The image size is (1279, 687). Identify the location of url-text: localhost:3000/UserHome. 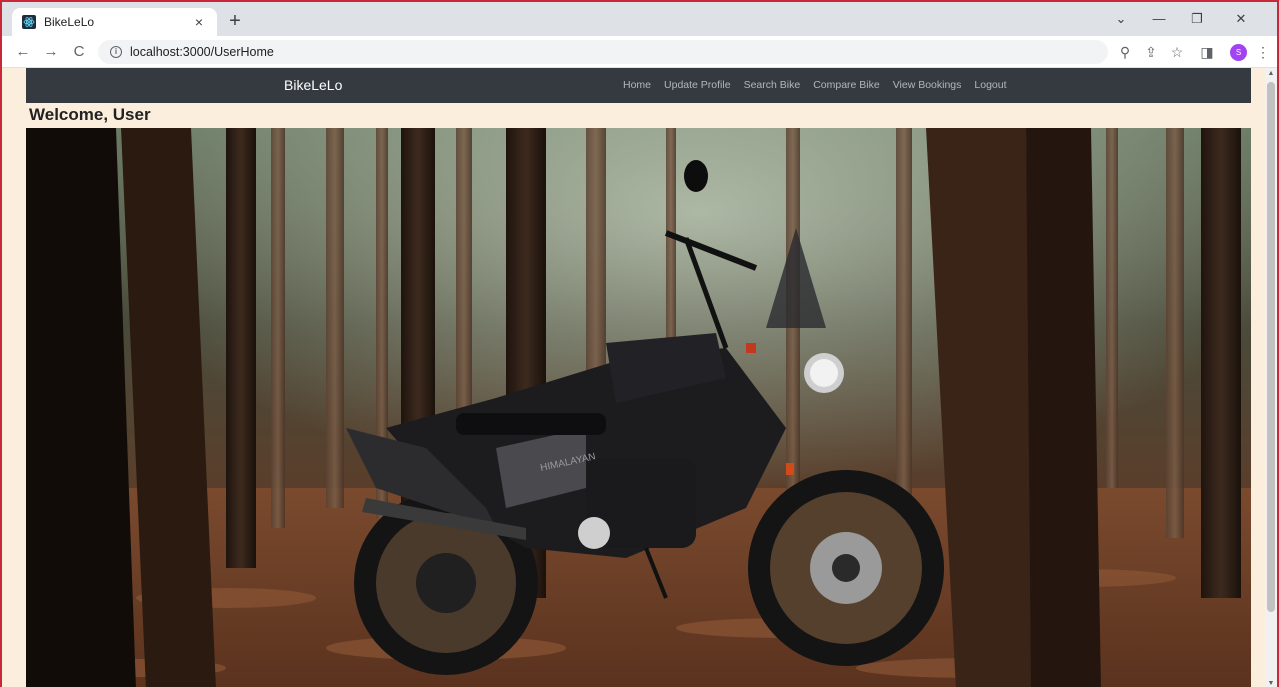
(202, 52).